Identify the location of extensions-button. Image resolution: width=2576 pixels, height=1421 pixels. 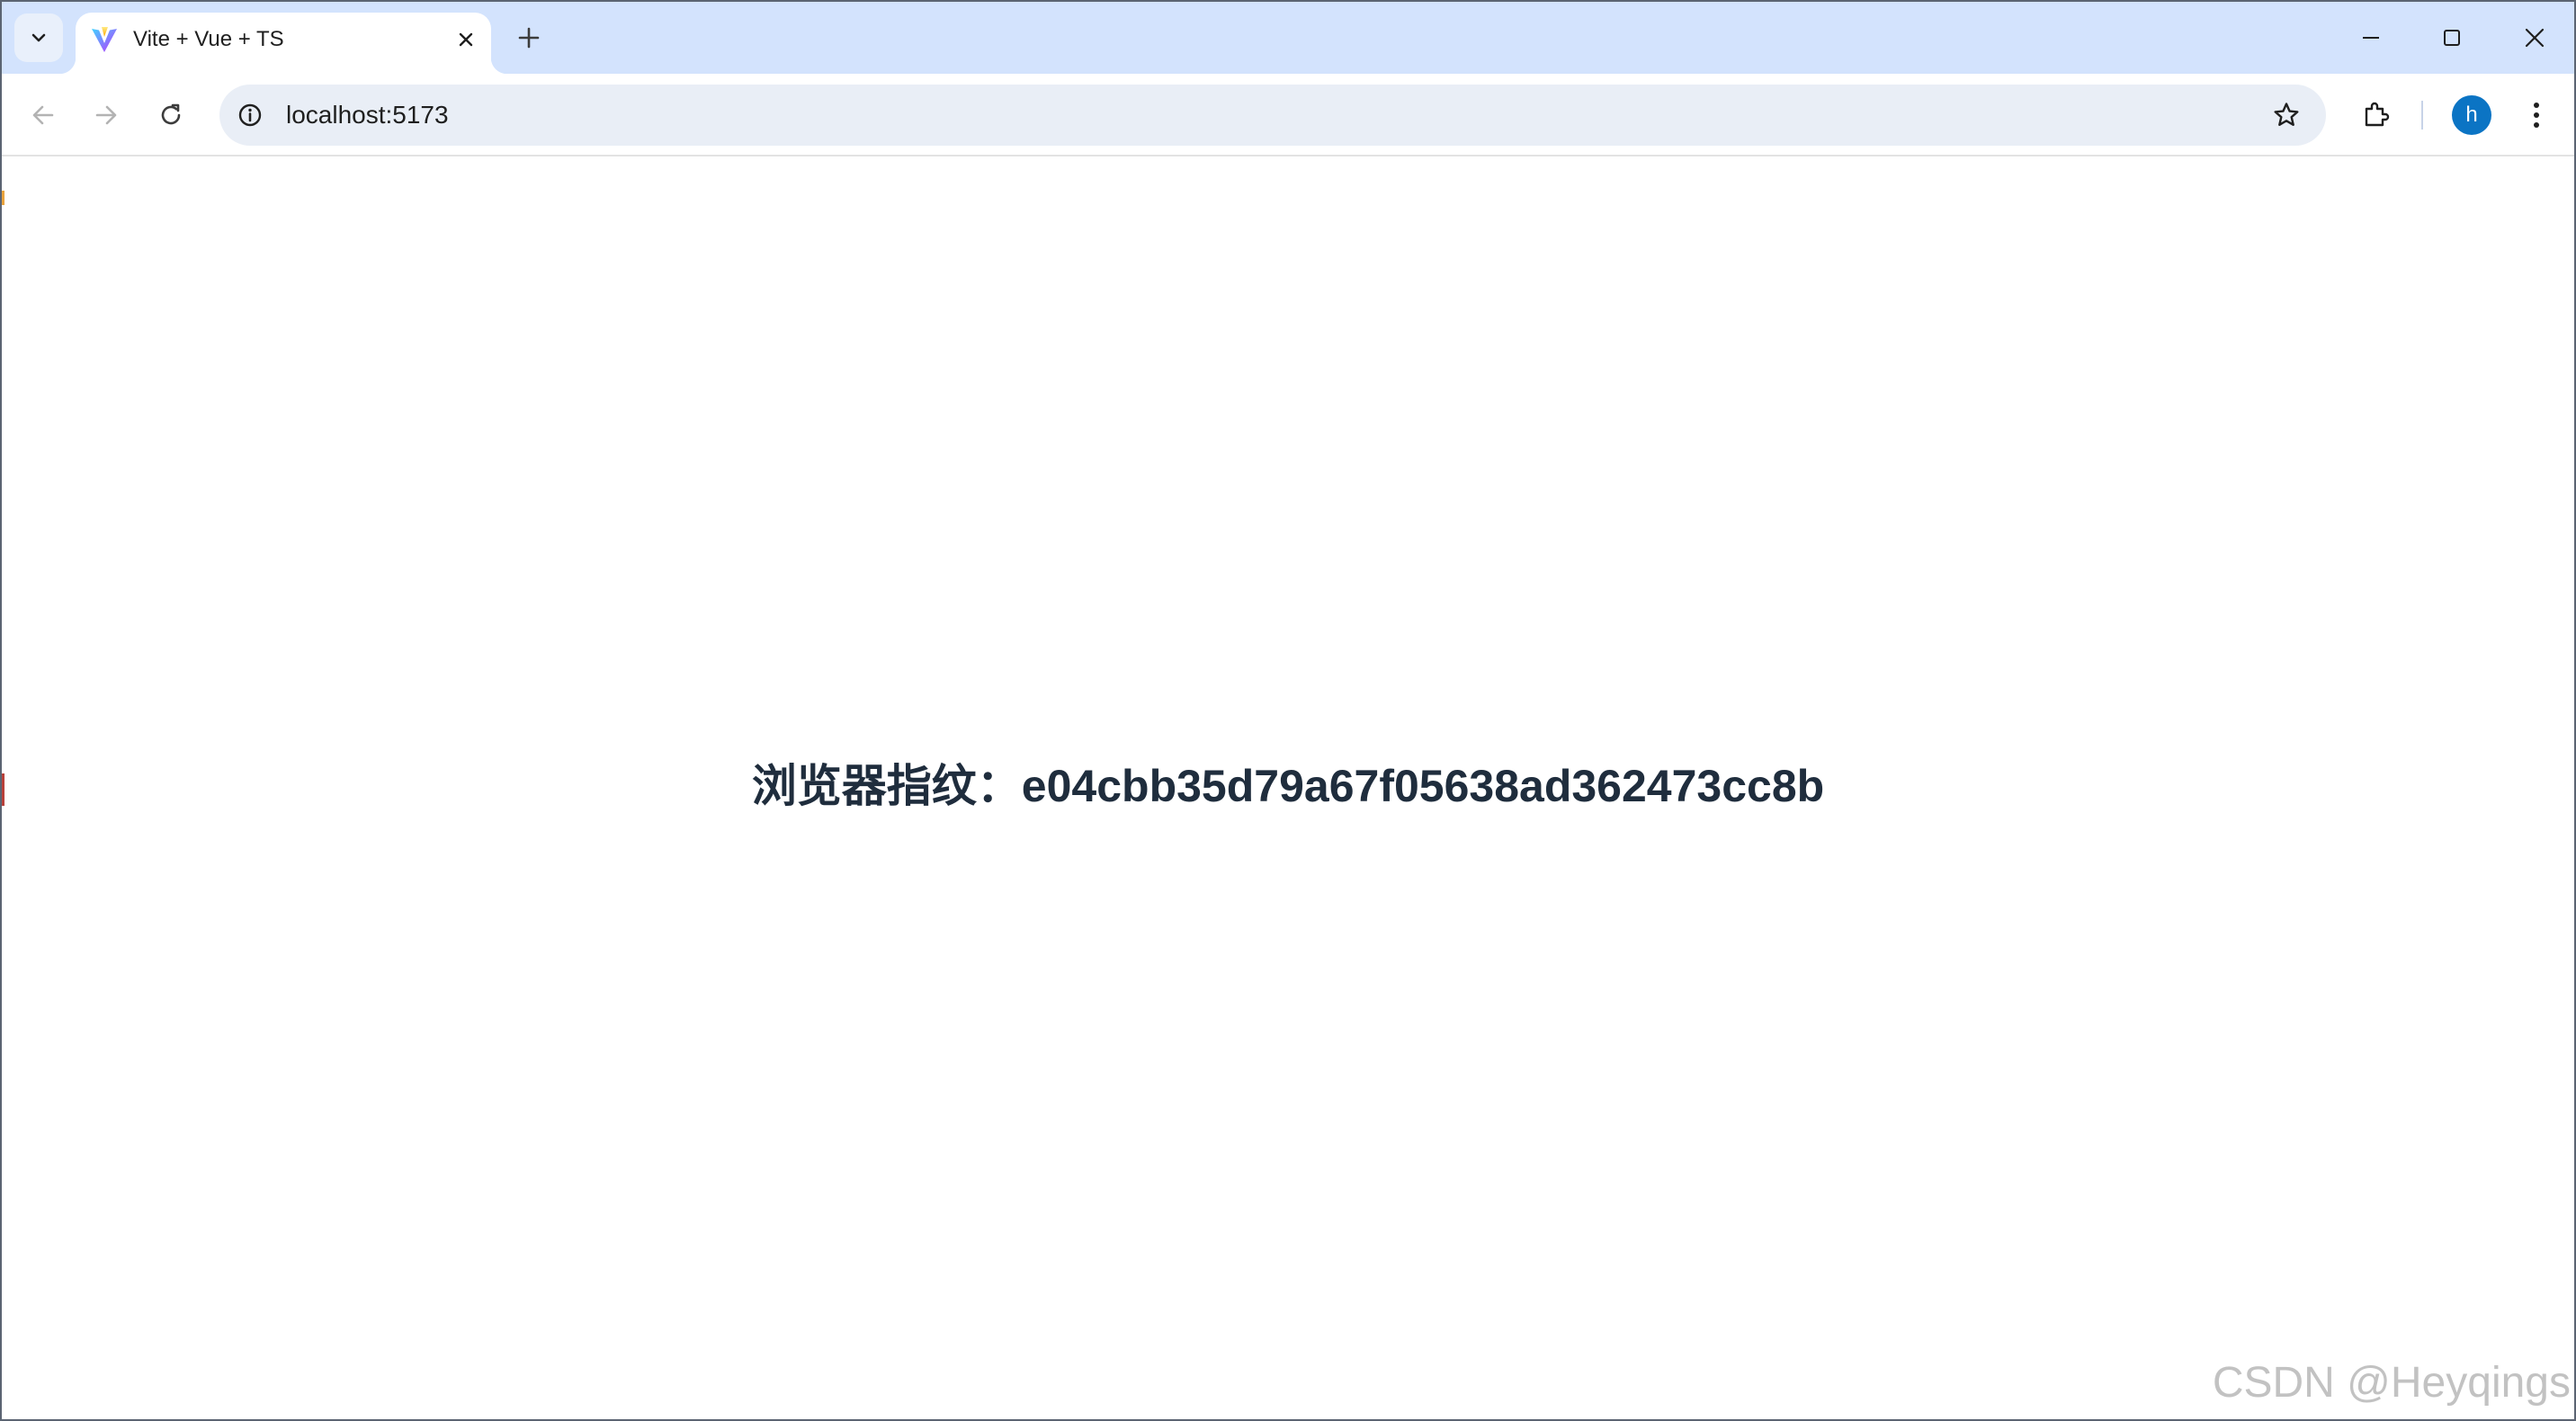
(2376, 116).